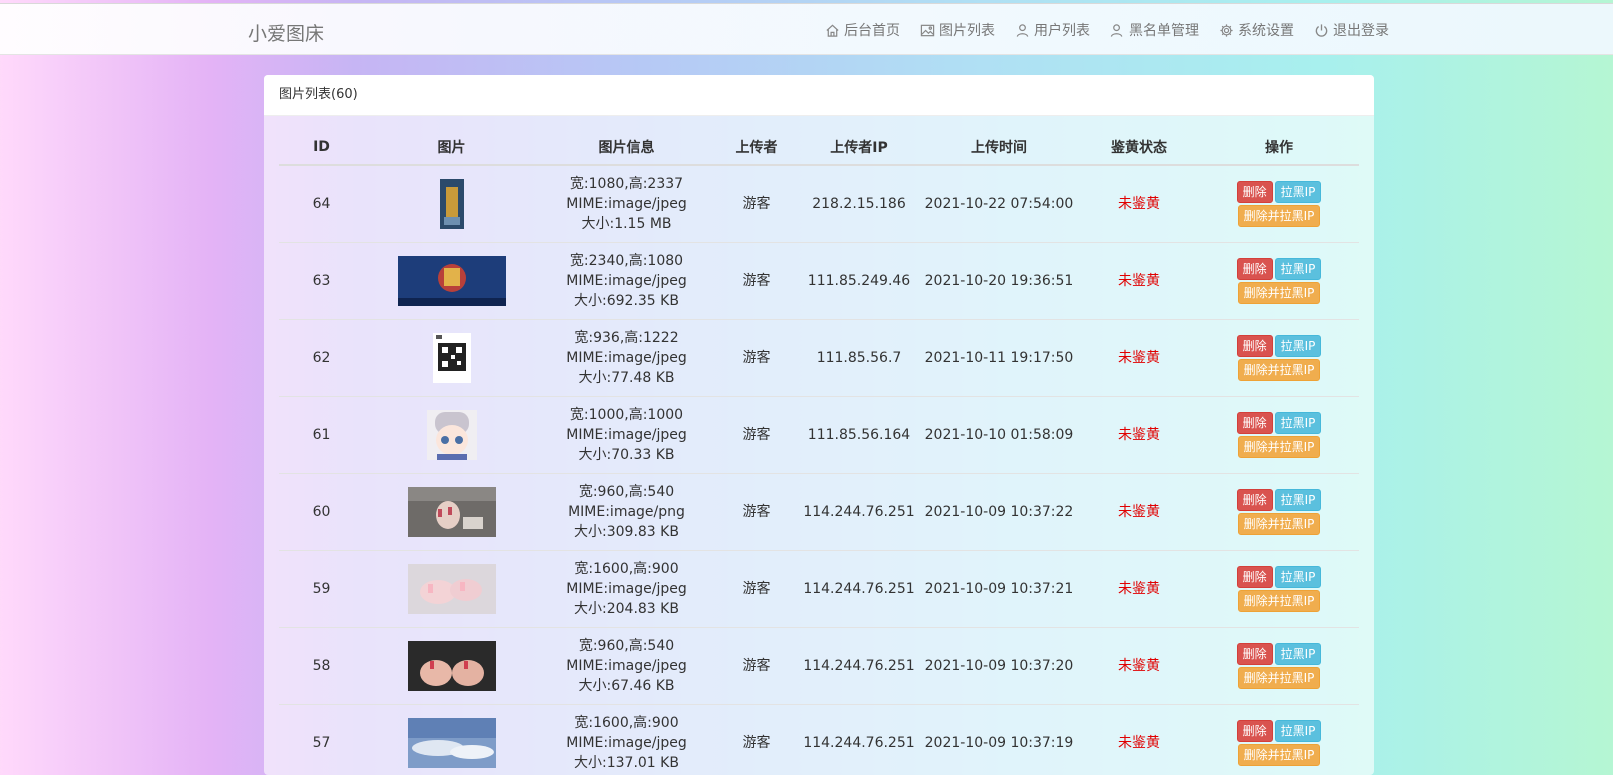 The image size is (1613, 775). What do you see at coordinates (626, 455) in the screenshot?
I see `image-size: 大小:70.33 KB` at bounding box center [626, 455].